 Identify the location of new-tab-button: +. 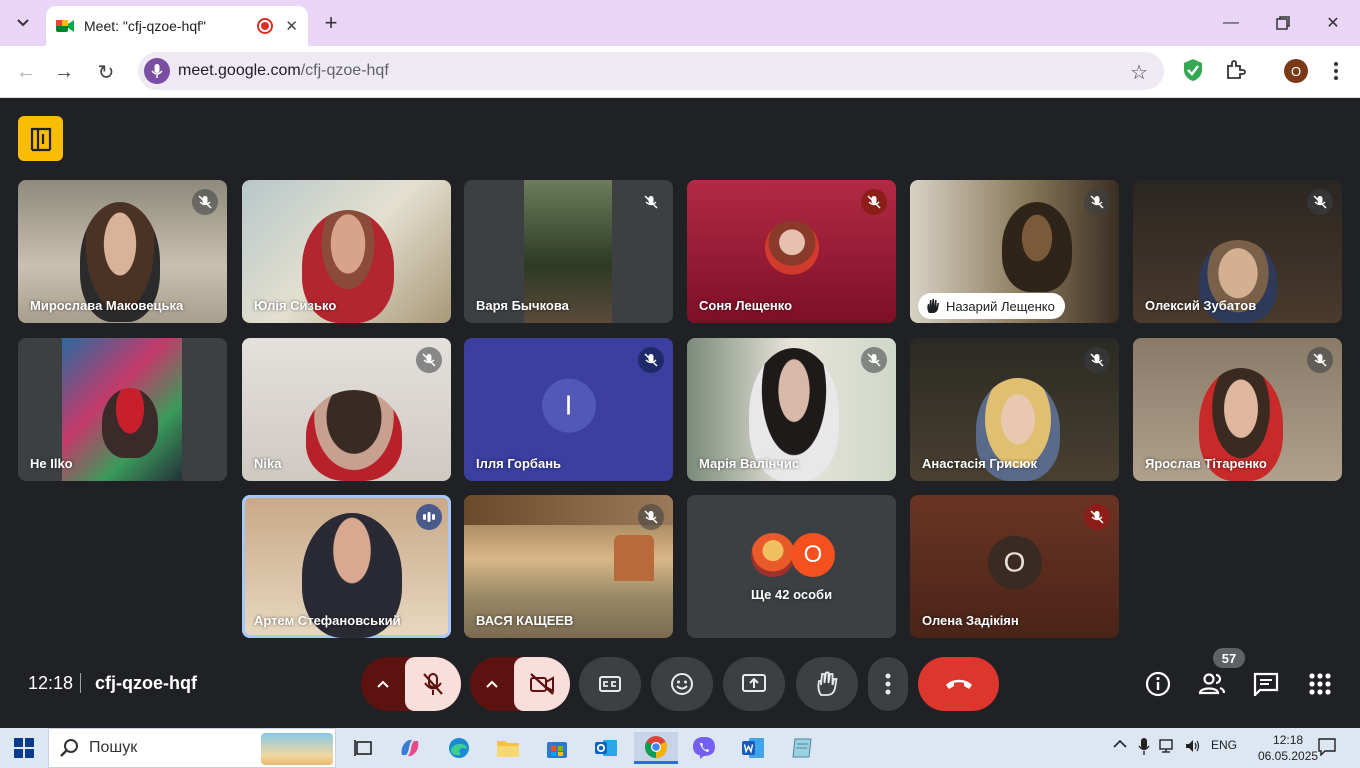
(331, 23).